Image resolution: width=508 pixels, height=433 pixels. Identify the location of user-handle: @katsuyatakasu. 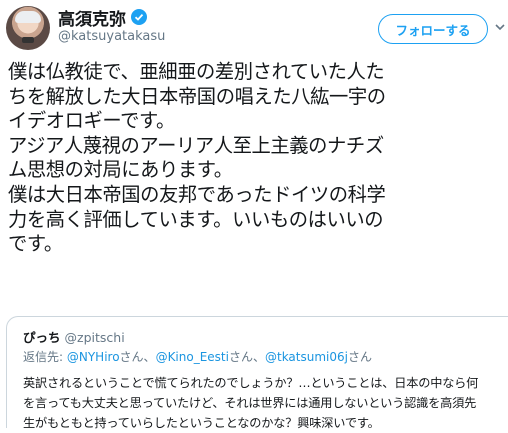
(111, 36).